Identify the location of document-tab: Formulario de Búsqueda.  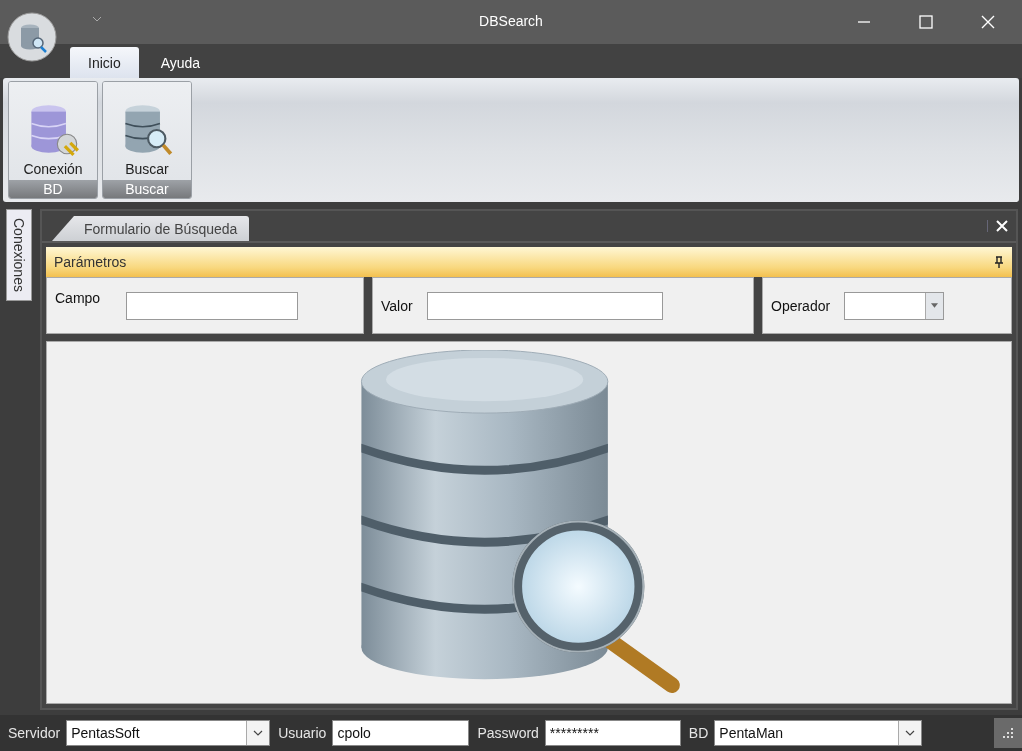
(151, 228).